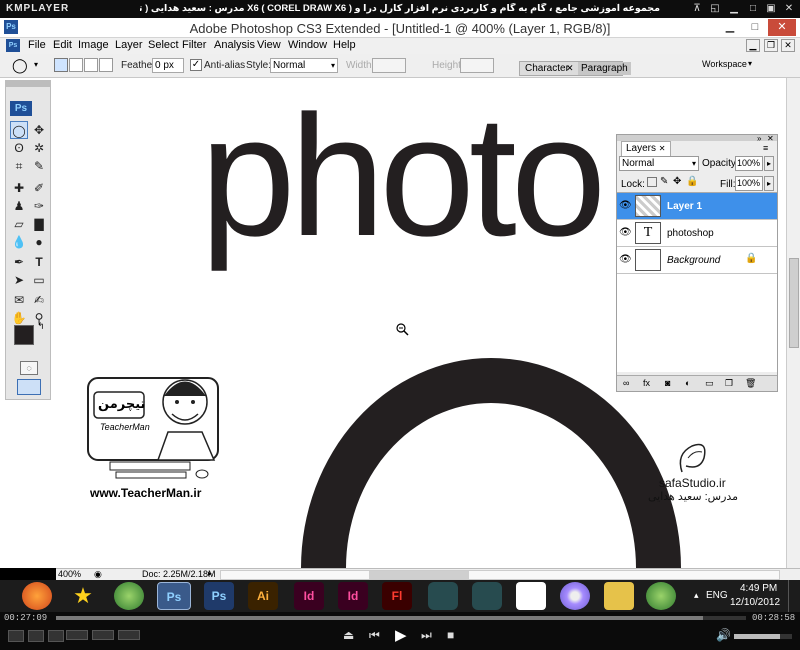  I want to click on doc-restore-button: ❐, so click(771, 45).